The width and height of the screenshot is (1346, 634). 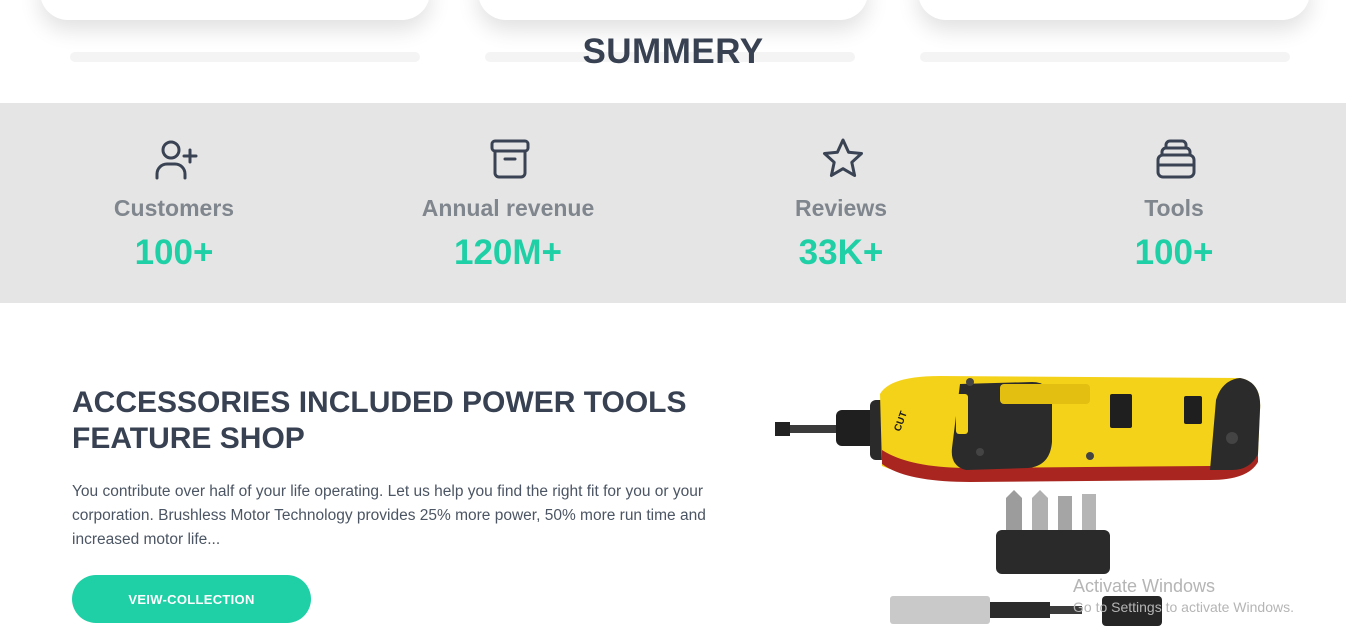 I want to click on stat-tools: Tools 100+, so click(x=1174, y=203).